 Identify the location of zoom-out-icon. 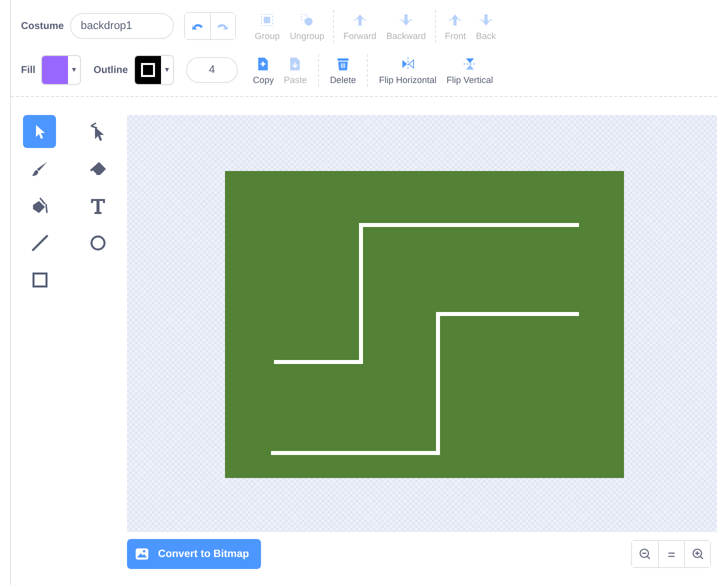
(645, 554).